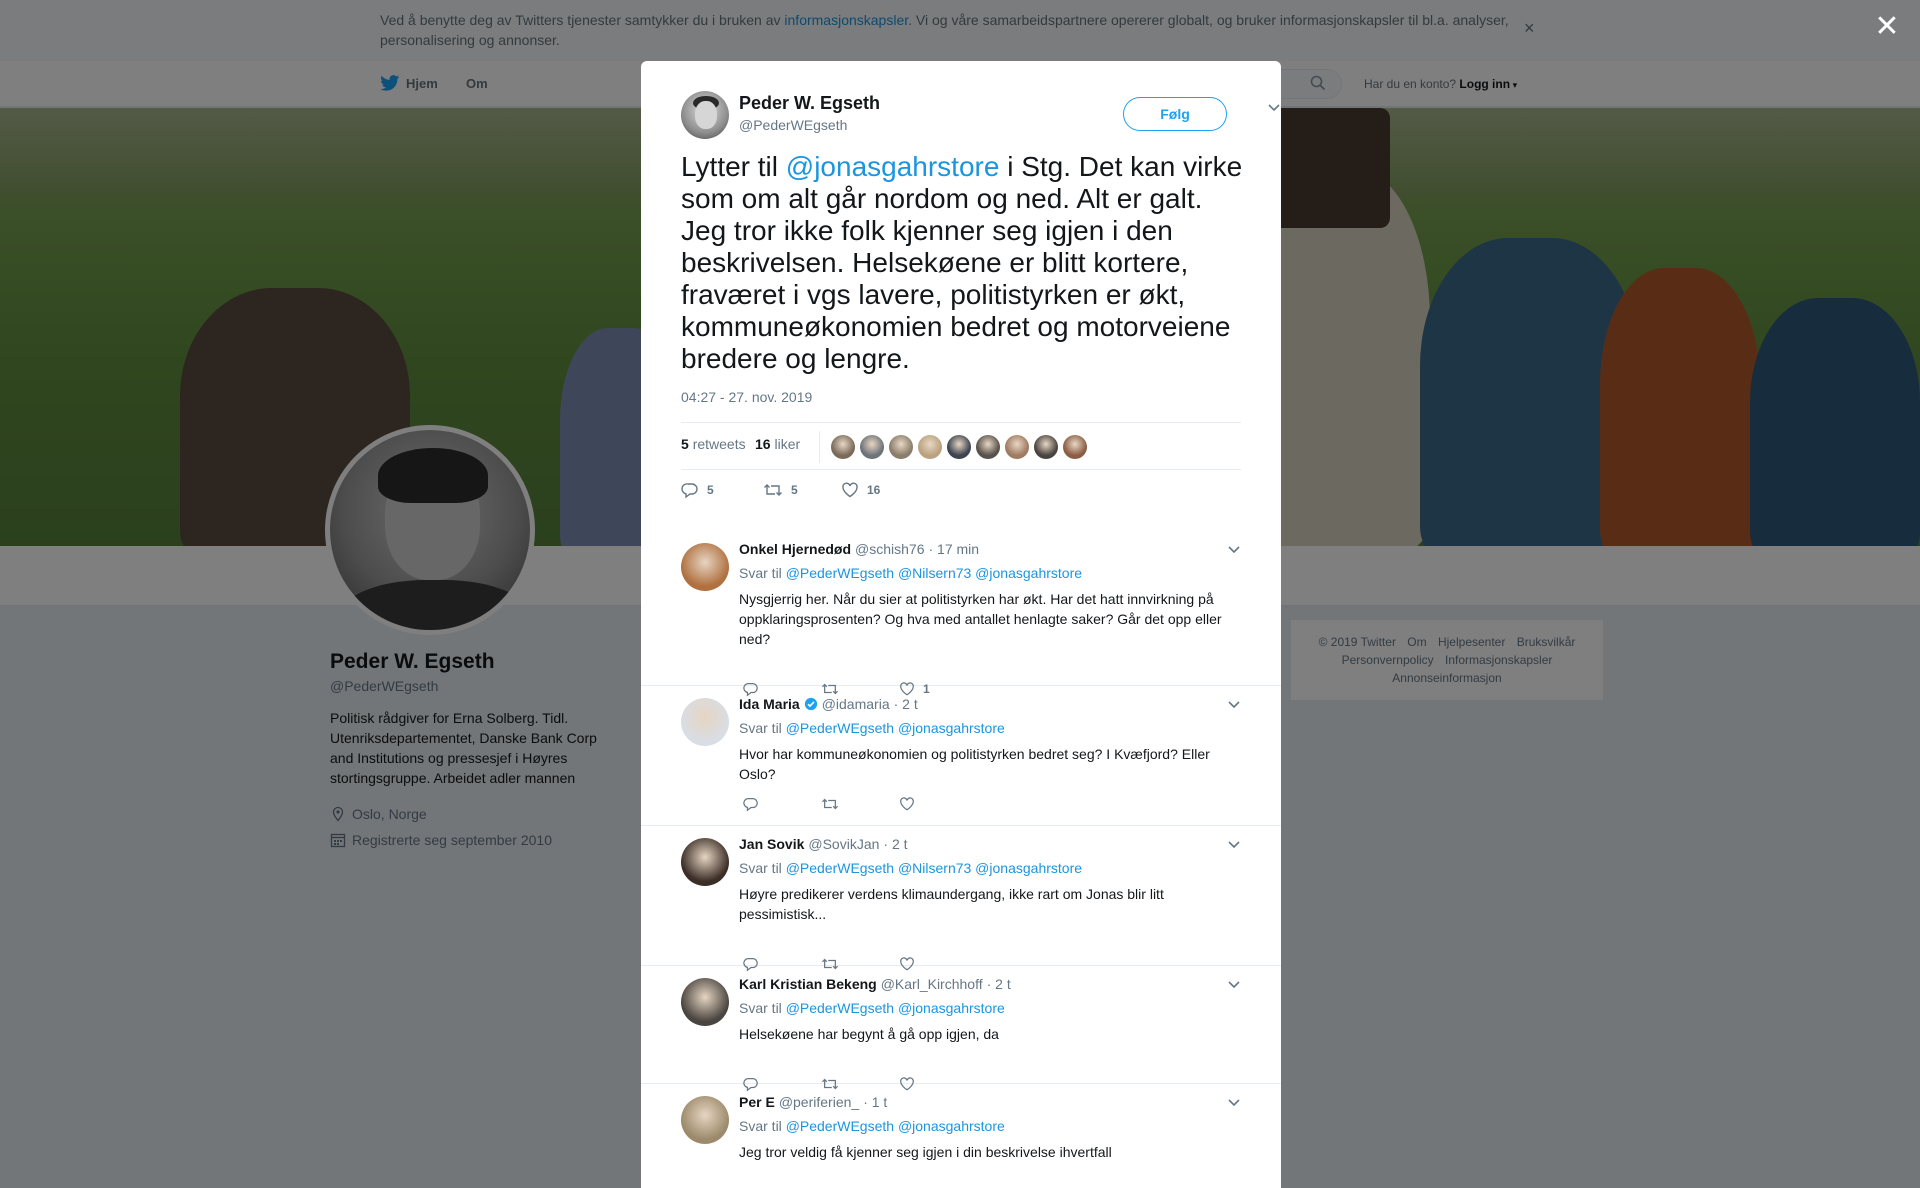 The image size is (1920, 1188). I want to click on like-count: 16, so click(874, 490).